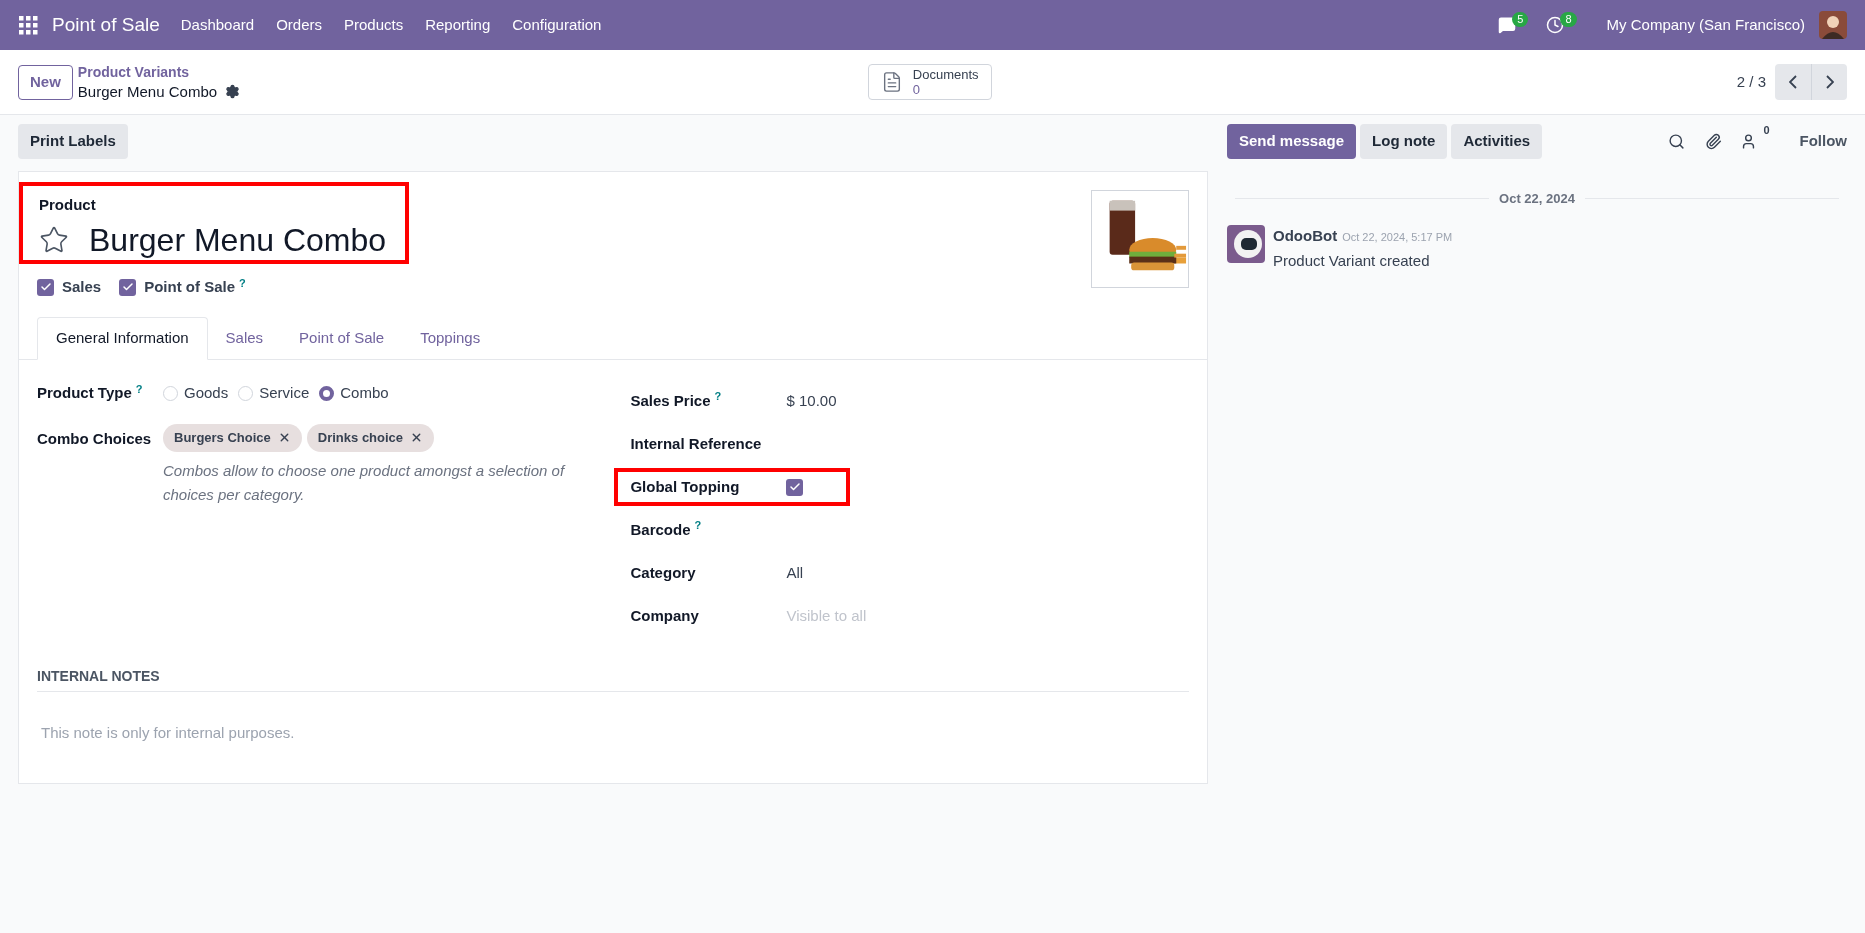 The height and width of the screenshot is (933, 1865). What do you see at coordinates (232, 437) in the screenshot?
I see `tag: Burgers Choice` at bounding box center [232, 437].